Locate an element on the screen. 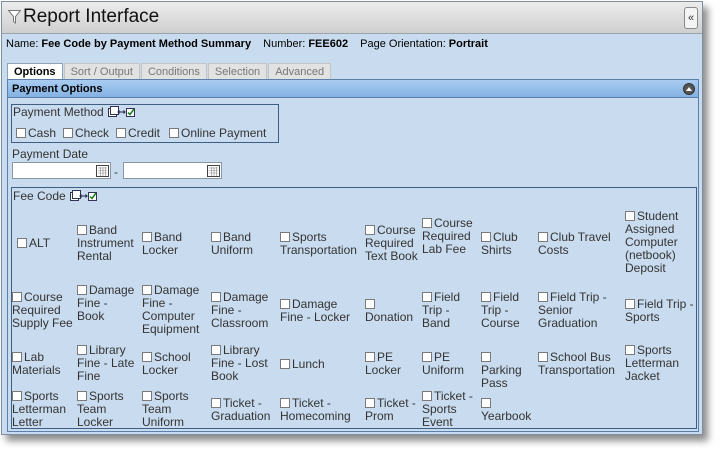 This screenshot has height=458, width=723. fee-code-option: Library Fine - Lost Book is located at coordinates (243, 363).